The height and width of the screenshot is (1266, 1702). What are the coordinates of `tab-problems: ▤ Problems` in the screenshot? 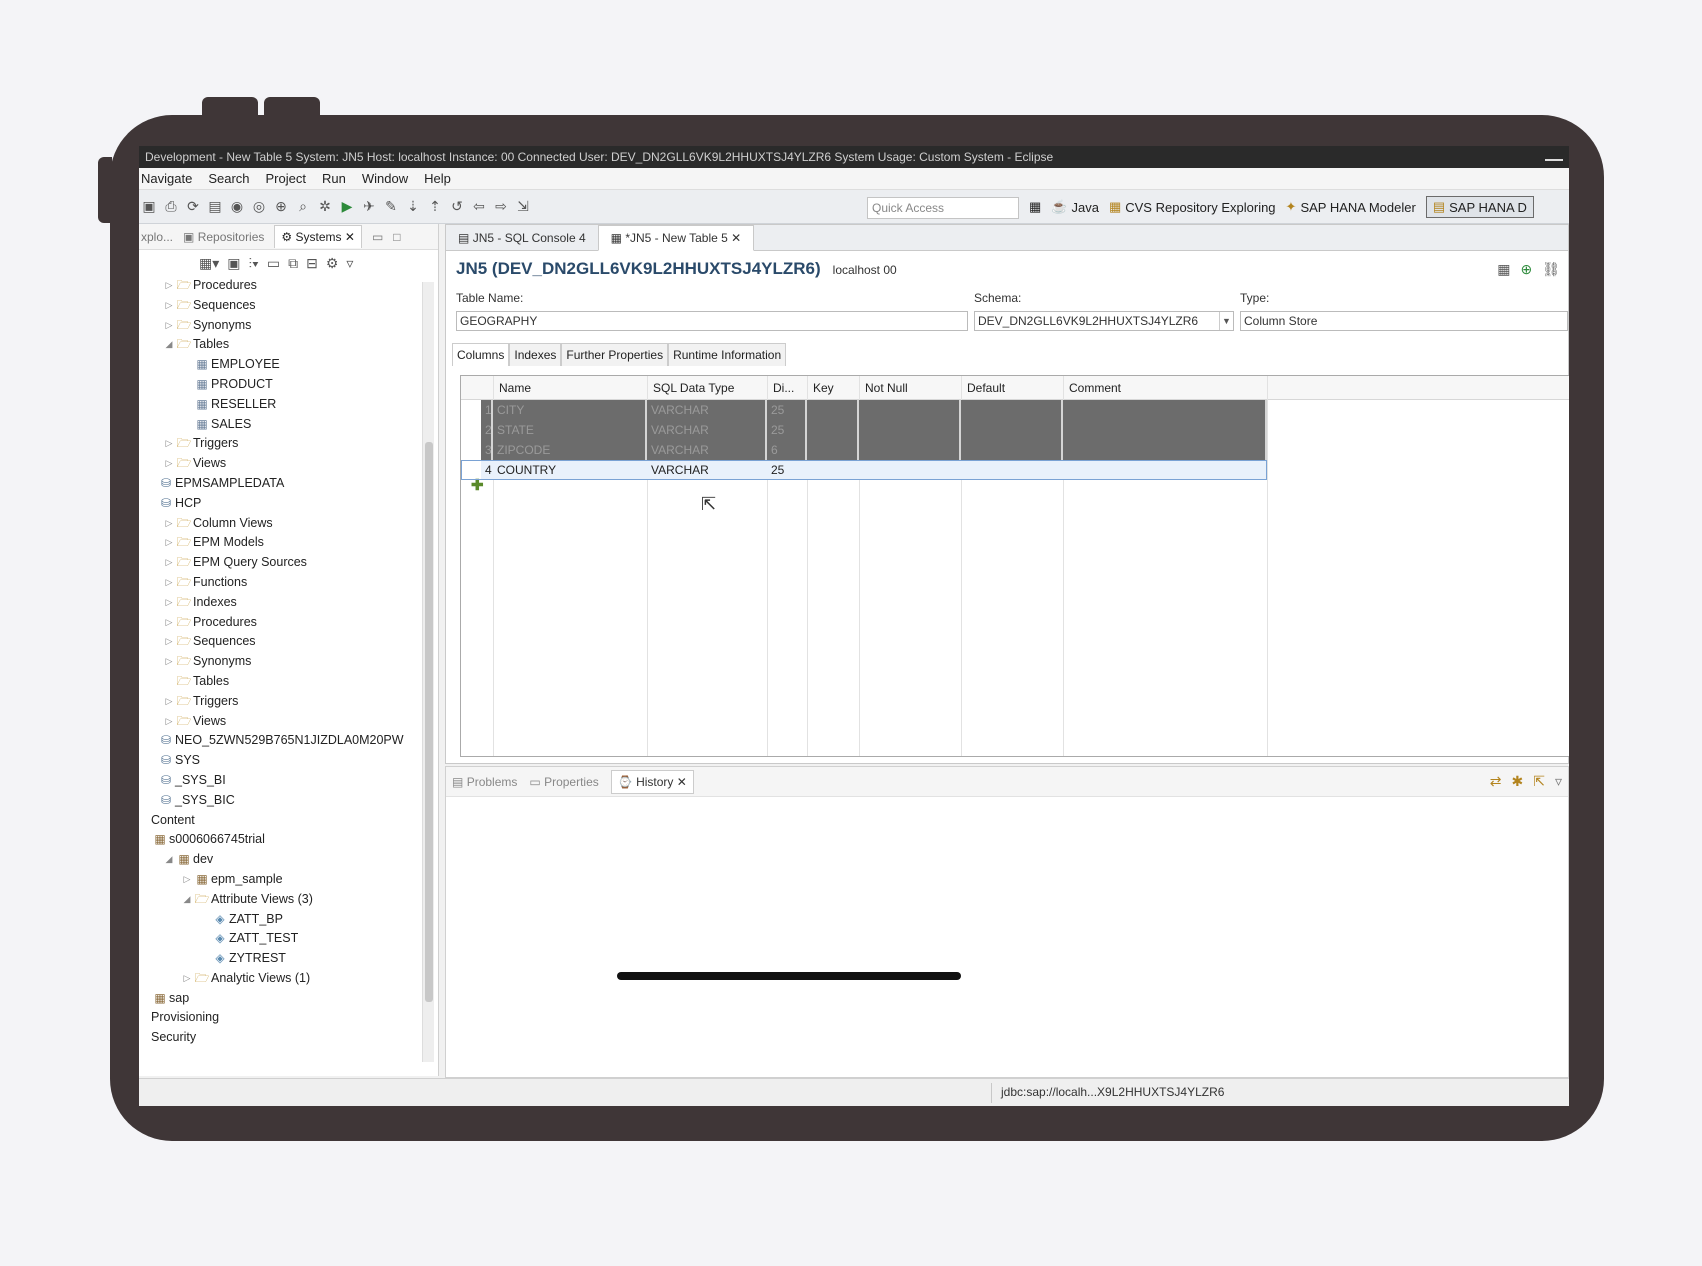 It's located at (484, 782).